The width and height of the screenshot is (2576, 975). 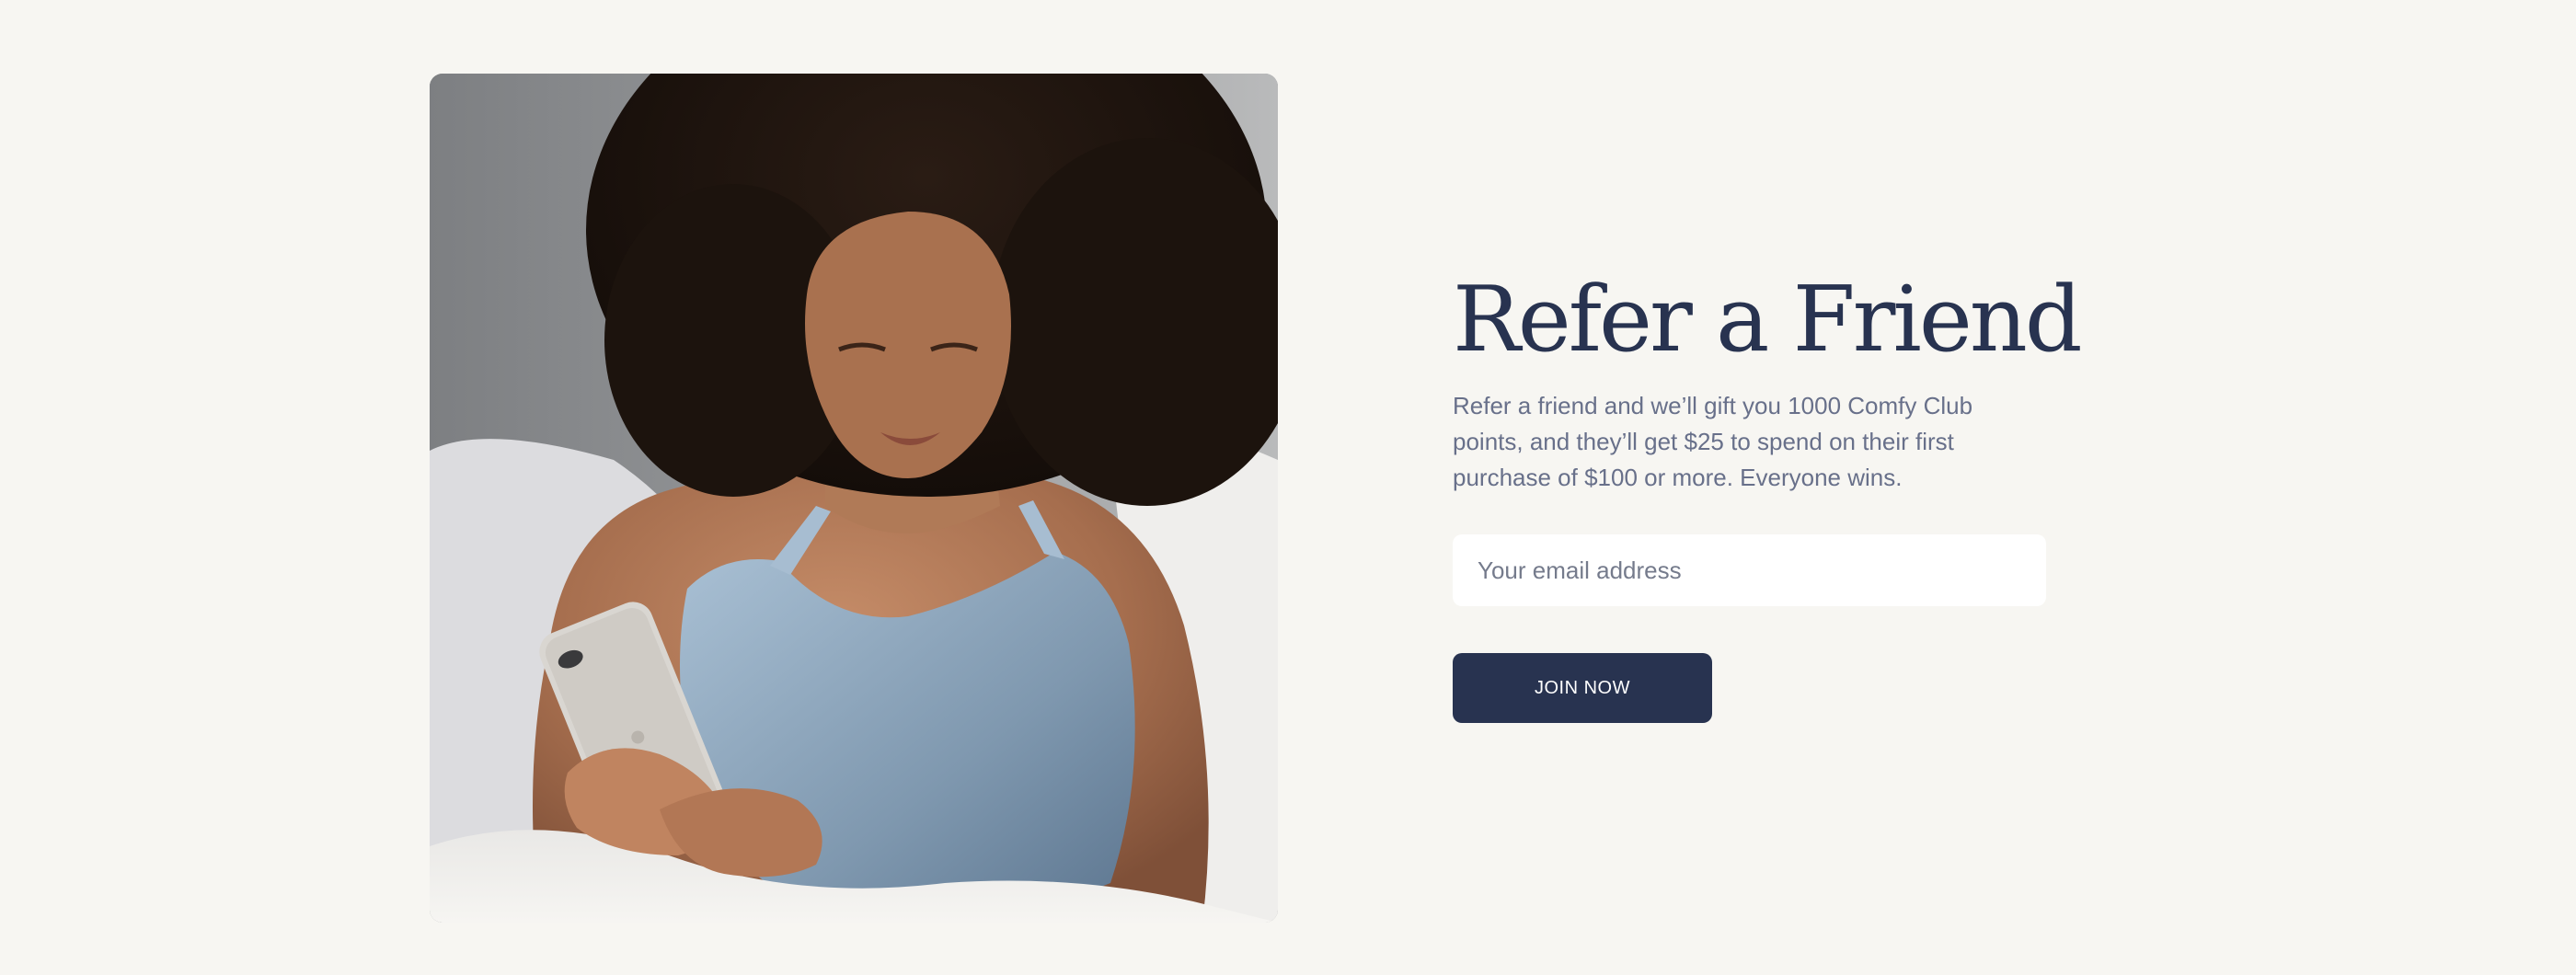 I want to click on page-title: Refer a Friend, so click(x=1768, y=320).